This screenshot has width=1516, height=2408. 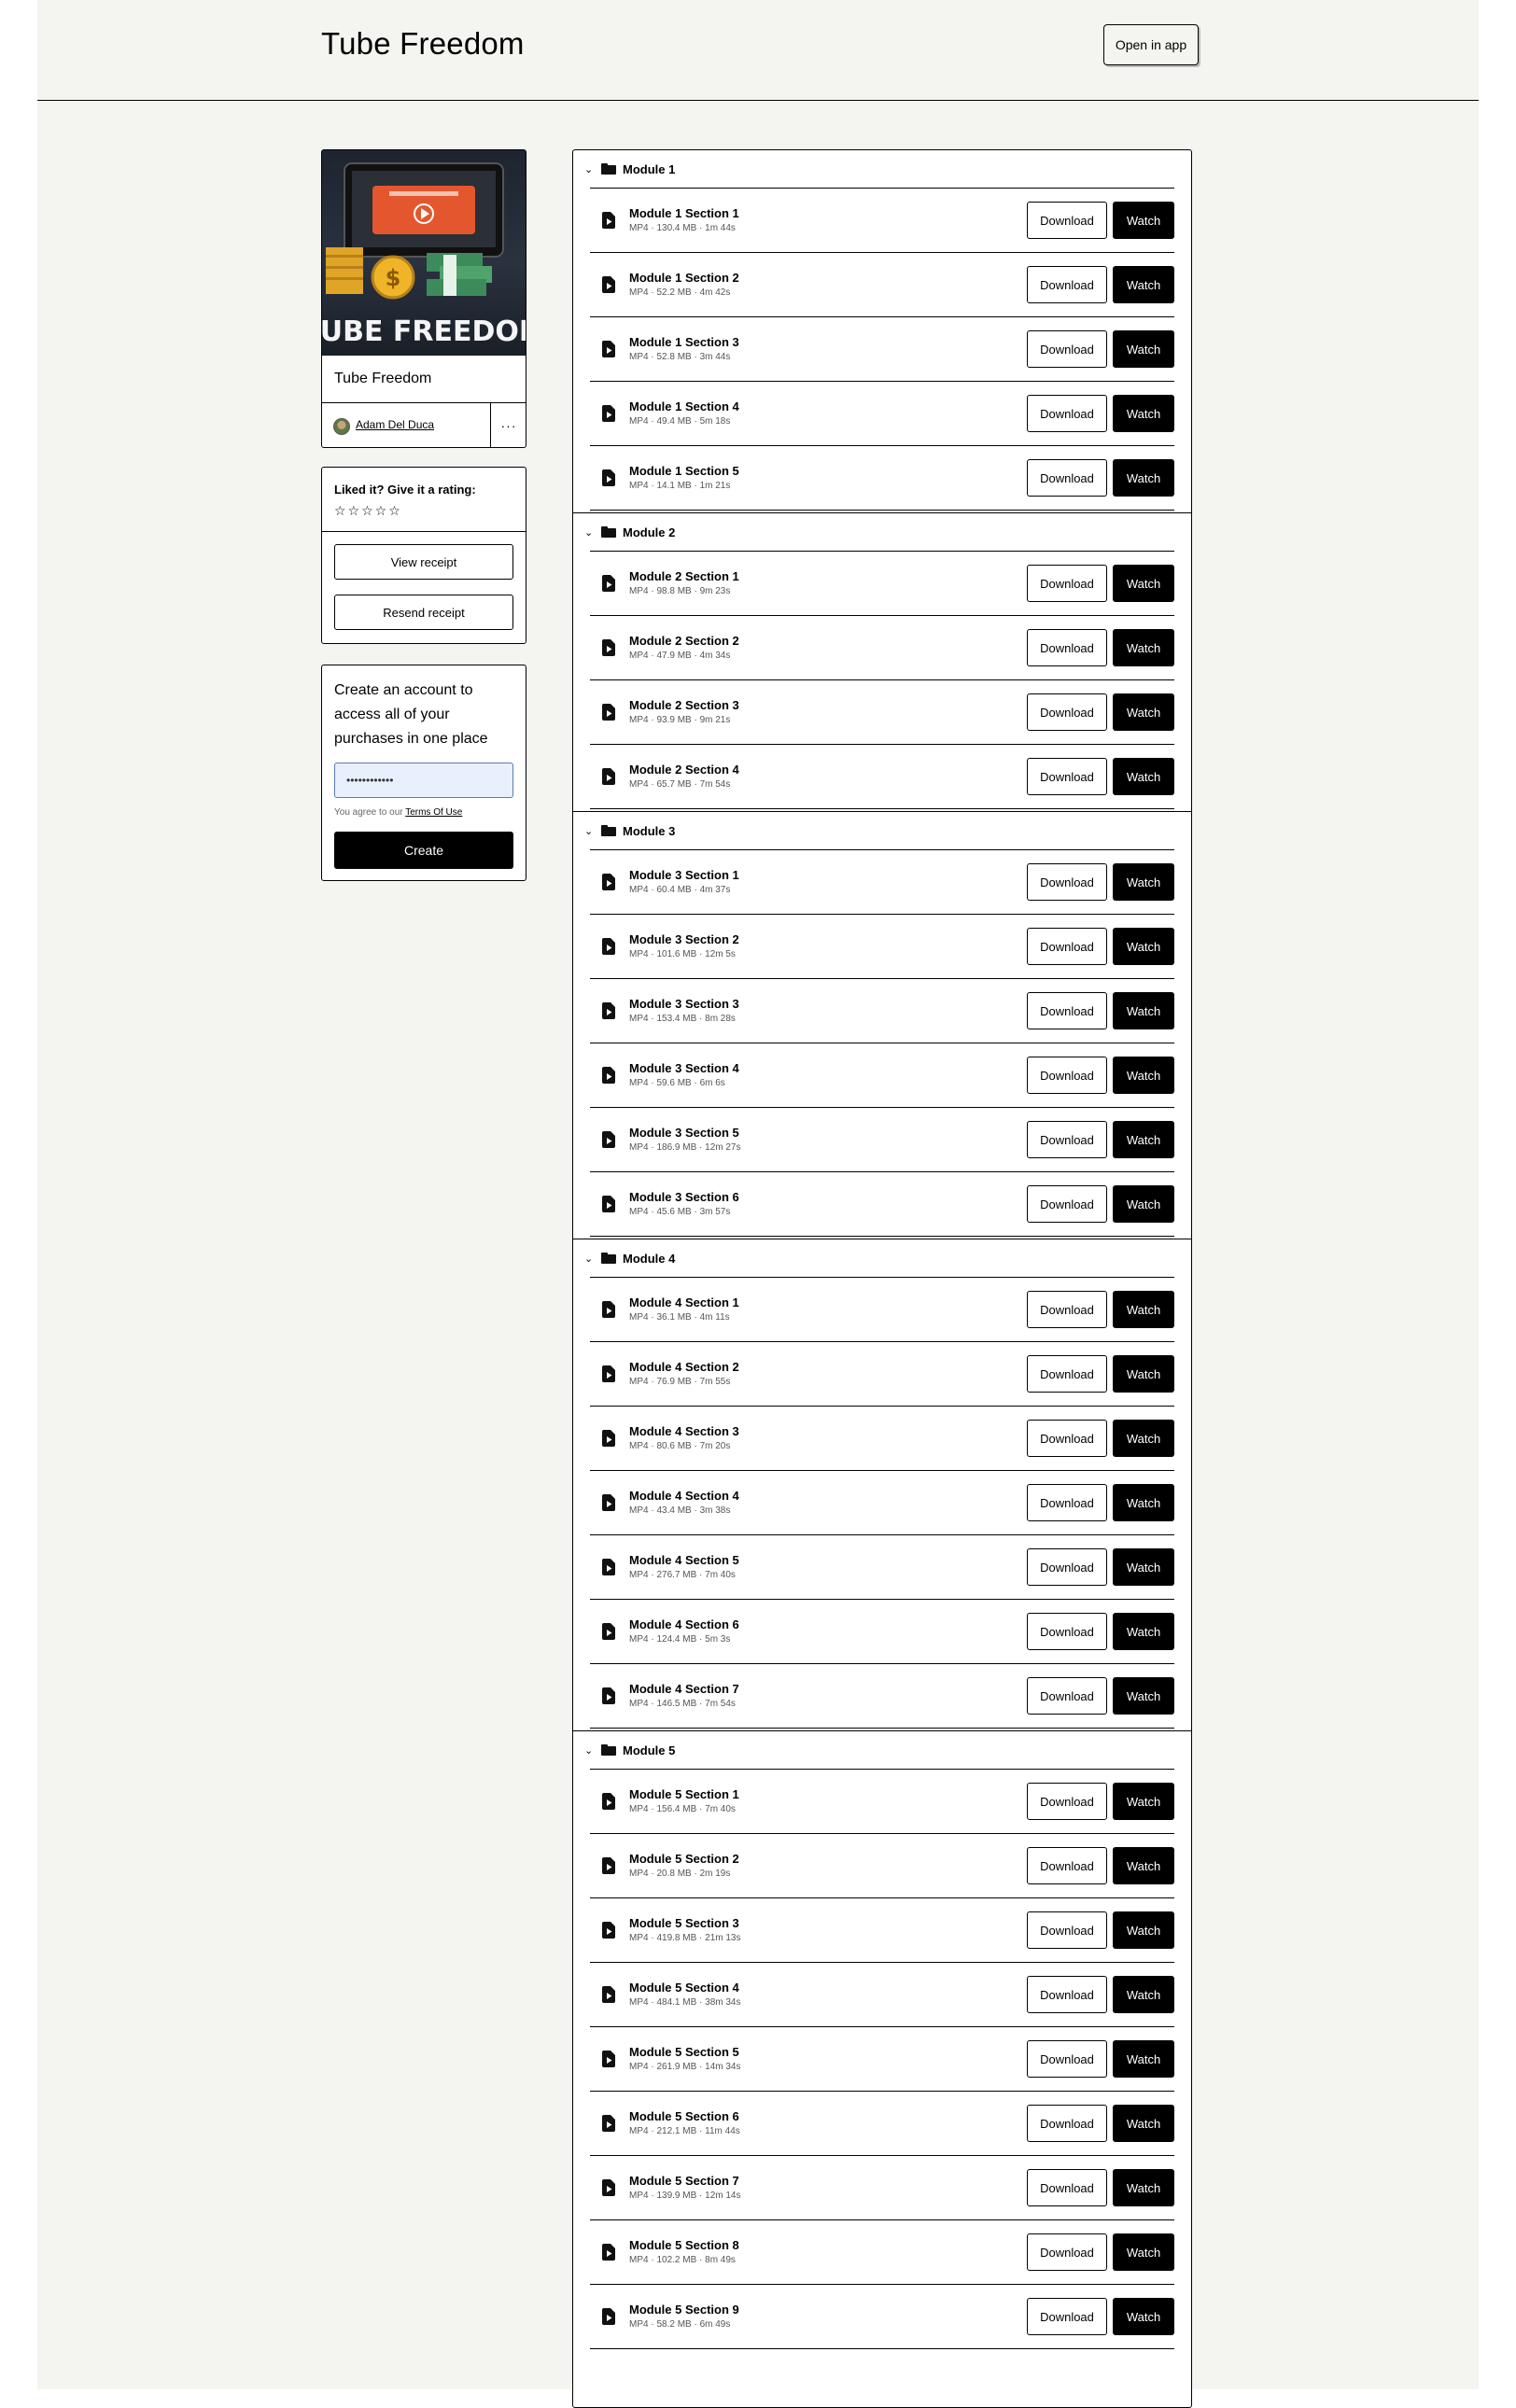 I want to click on seller-link: Adam Del Duca, so click(x=395, y=424).